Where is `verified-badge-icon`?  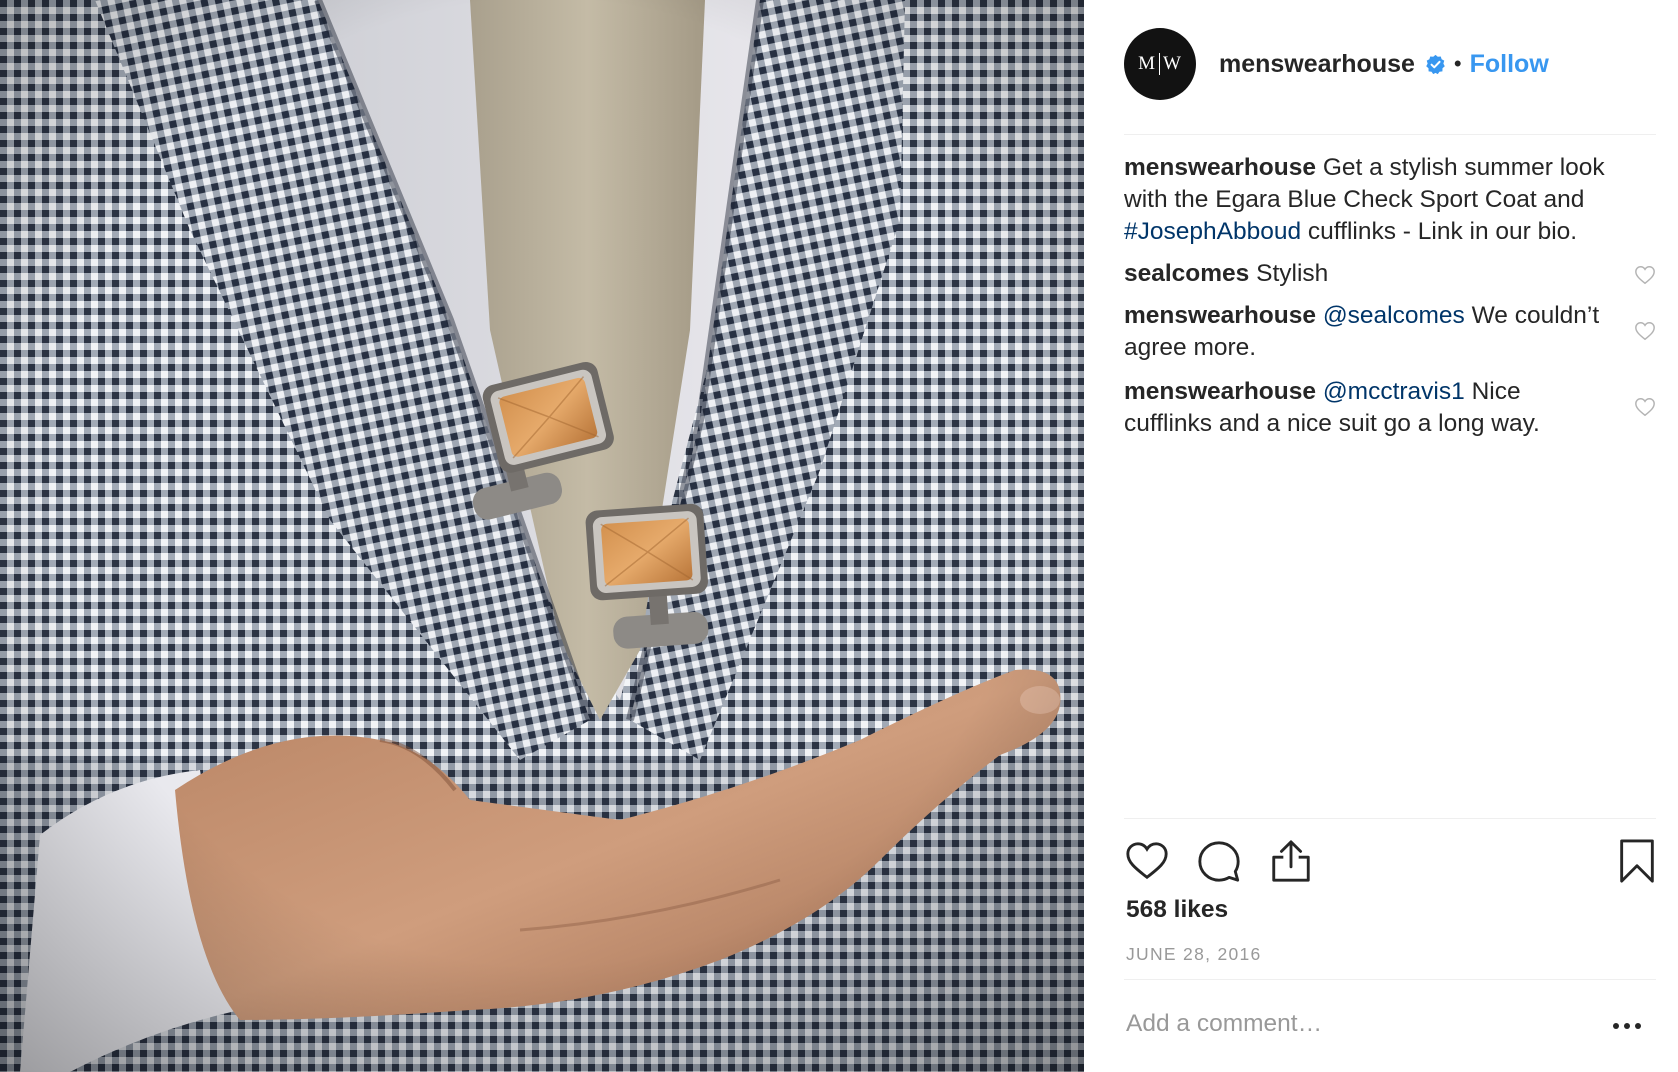 verified-badge-icon is located at coordinates (1435, 64).